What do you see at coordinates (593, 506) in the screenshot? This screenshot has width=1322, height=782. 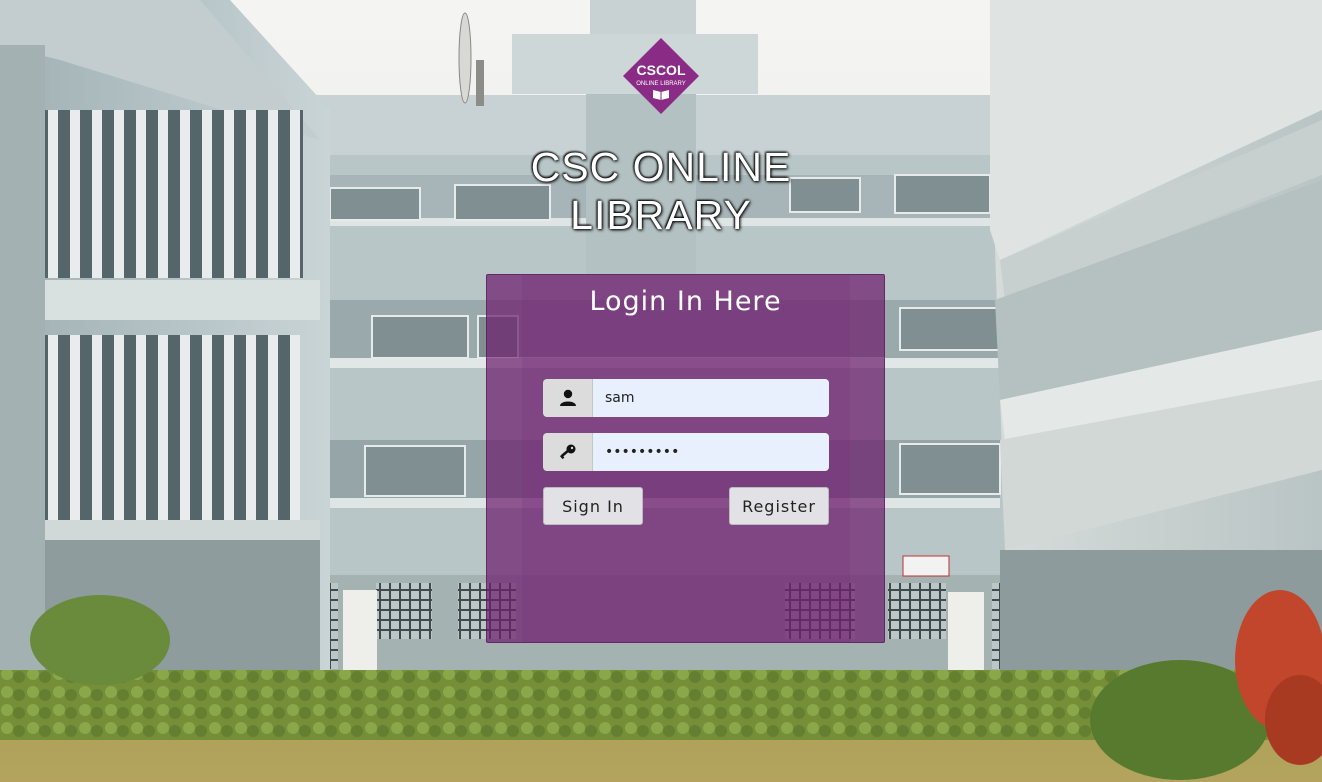 I see `sign-in-button: Sign In` at bounding box center [593, 506].